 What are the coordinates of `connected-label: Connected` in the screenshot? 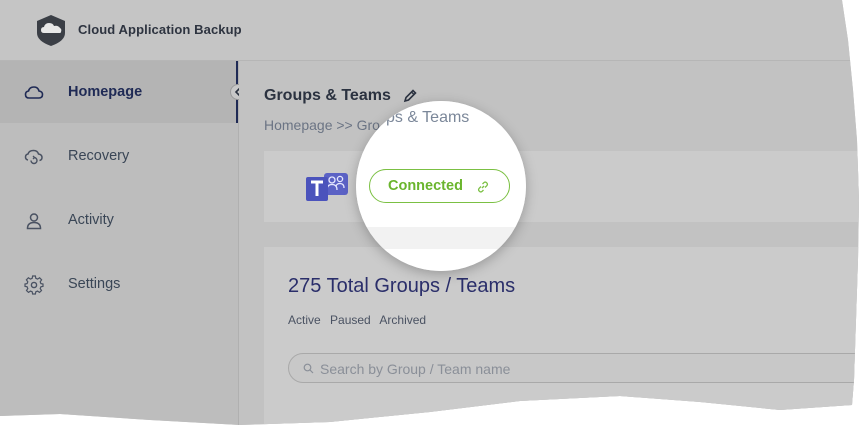 It's located at (425, 186).